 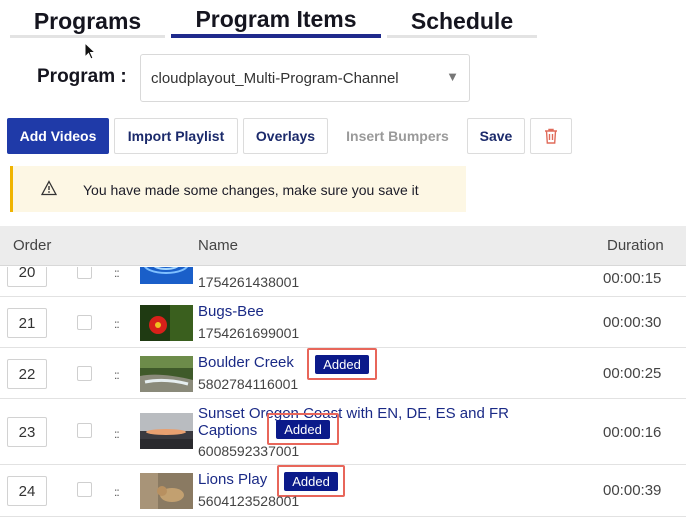 What do you see at coordinates (343, 282) in the screenshot?
I see `table-row: 20 :: 1754261438001 00:00:15` at bounding box center [343, 282].